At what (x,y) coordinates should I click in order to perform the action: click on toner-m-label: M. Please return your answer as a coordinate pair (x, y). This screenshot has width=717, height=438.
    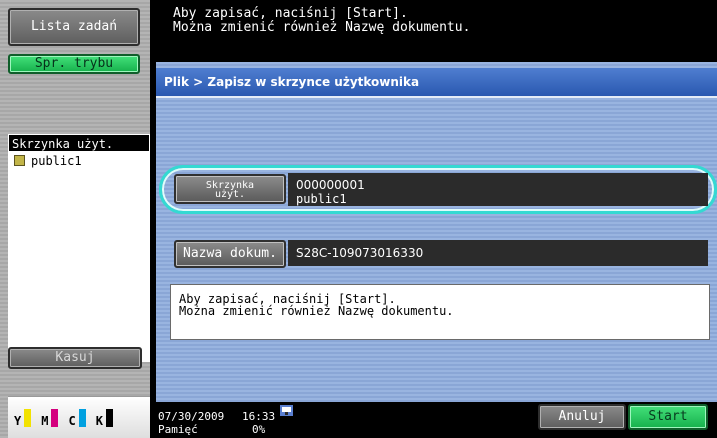
    Looking at the image, I should click on (45, 421).